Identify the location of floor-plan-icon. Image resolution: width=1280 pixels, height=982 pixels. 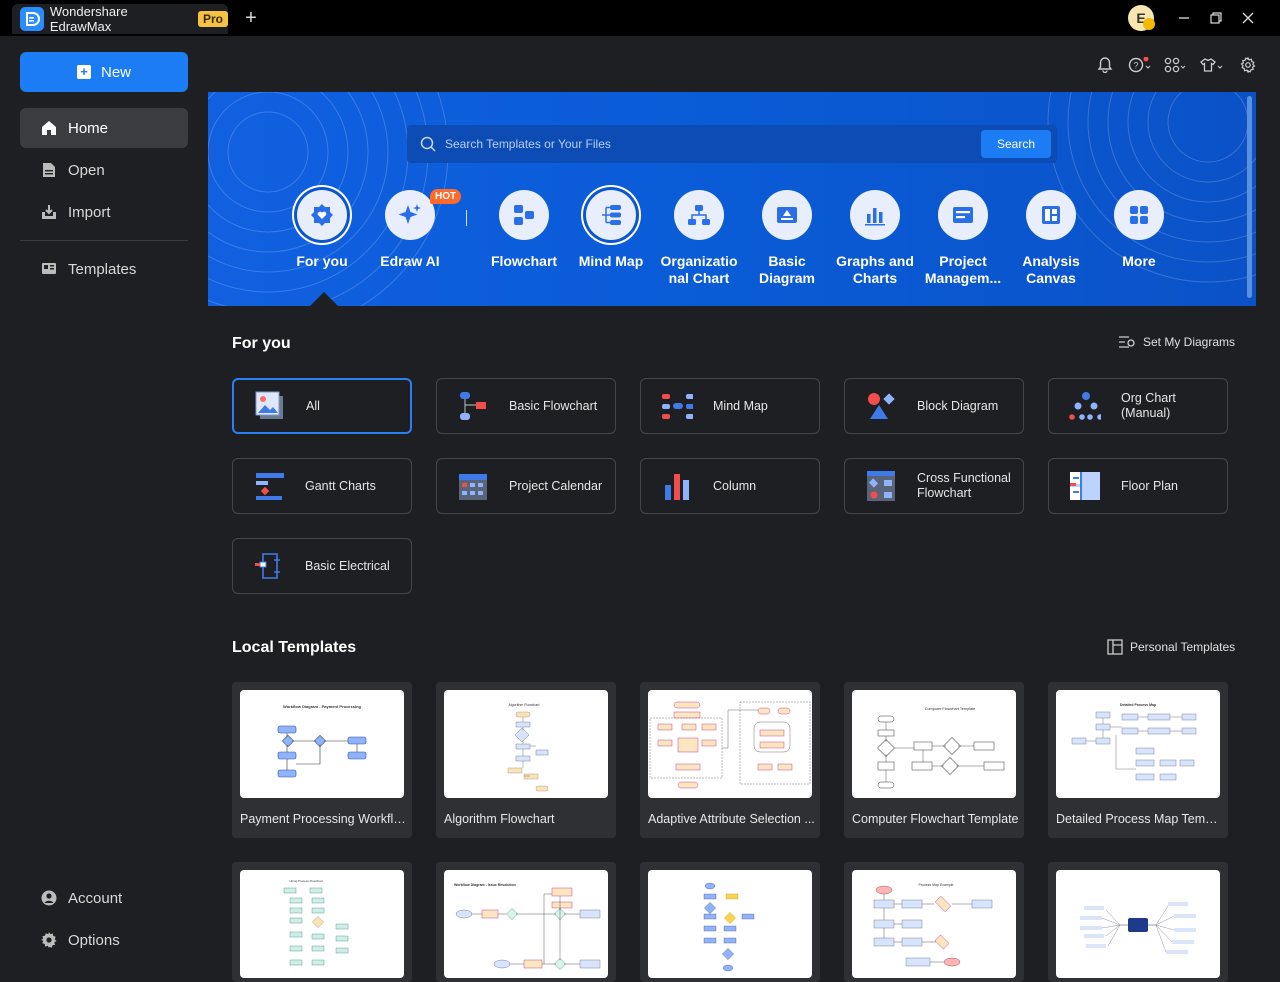
(1085, 486).